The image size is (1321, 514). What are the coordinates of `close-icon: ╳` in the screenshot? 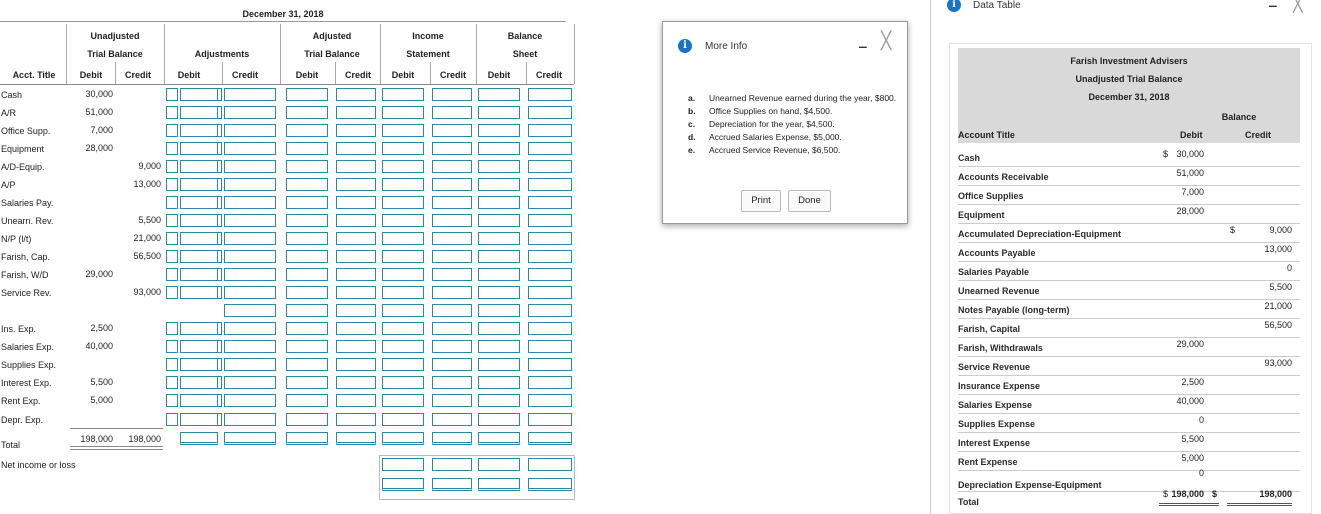 It's located at (886, 41).